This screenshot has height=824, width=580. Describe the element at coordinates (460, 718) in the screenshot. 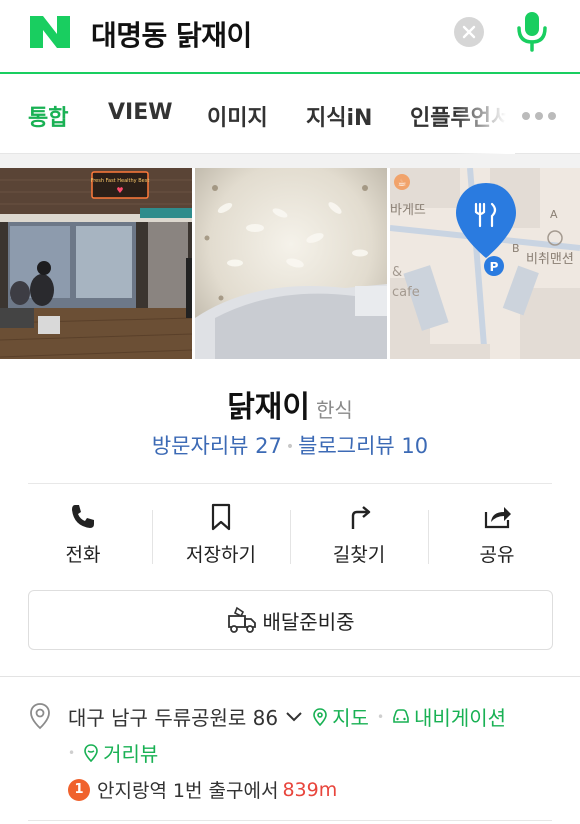

I see `navigation-link-label: 내비게이션` at that location.